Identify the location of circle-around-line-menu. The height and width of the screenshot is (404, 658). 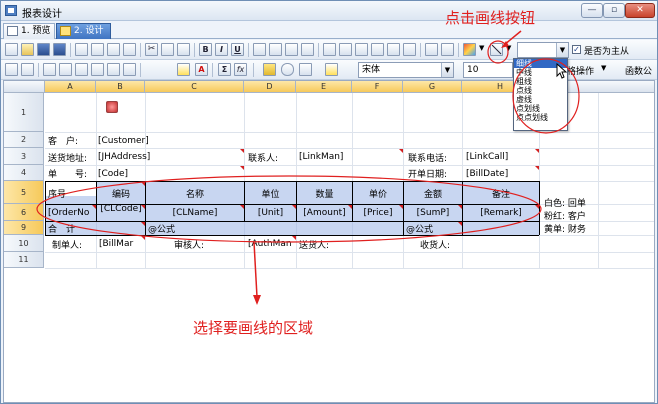
(546, 96).